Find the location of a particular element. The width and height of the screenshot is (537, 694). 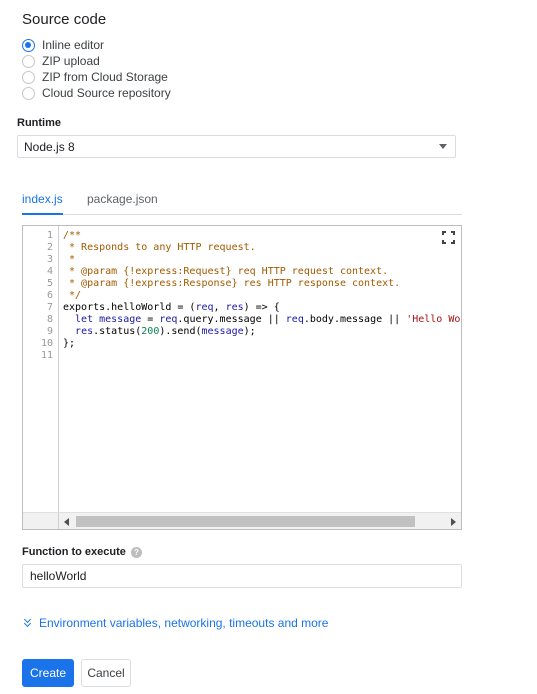

function-to-execute-label: Function to execute ? is located at coordinates (82, 552).